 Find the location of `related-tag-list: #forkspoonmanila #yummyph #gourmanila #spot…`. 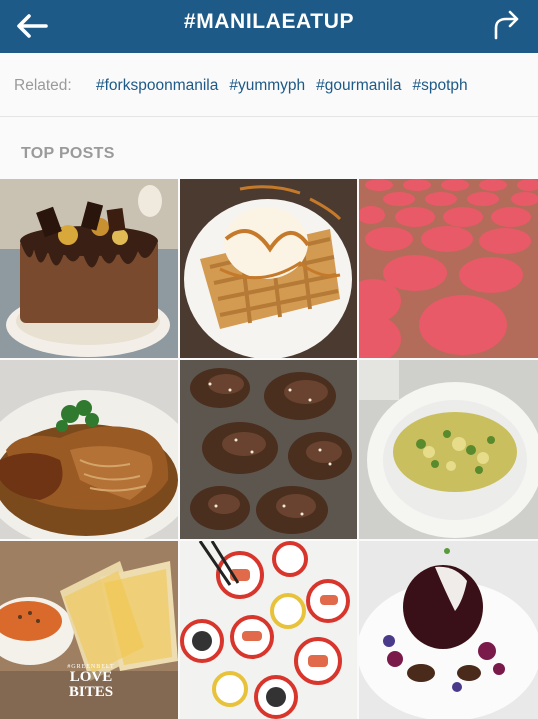

related-tag-list: #forkspoonmanila #yummyph #gourmanila #spot… is located at coordinates (287, 86).